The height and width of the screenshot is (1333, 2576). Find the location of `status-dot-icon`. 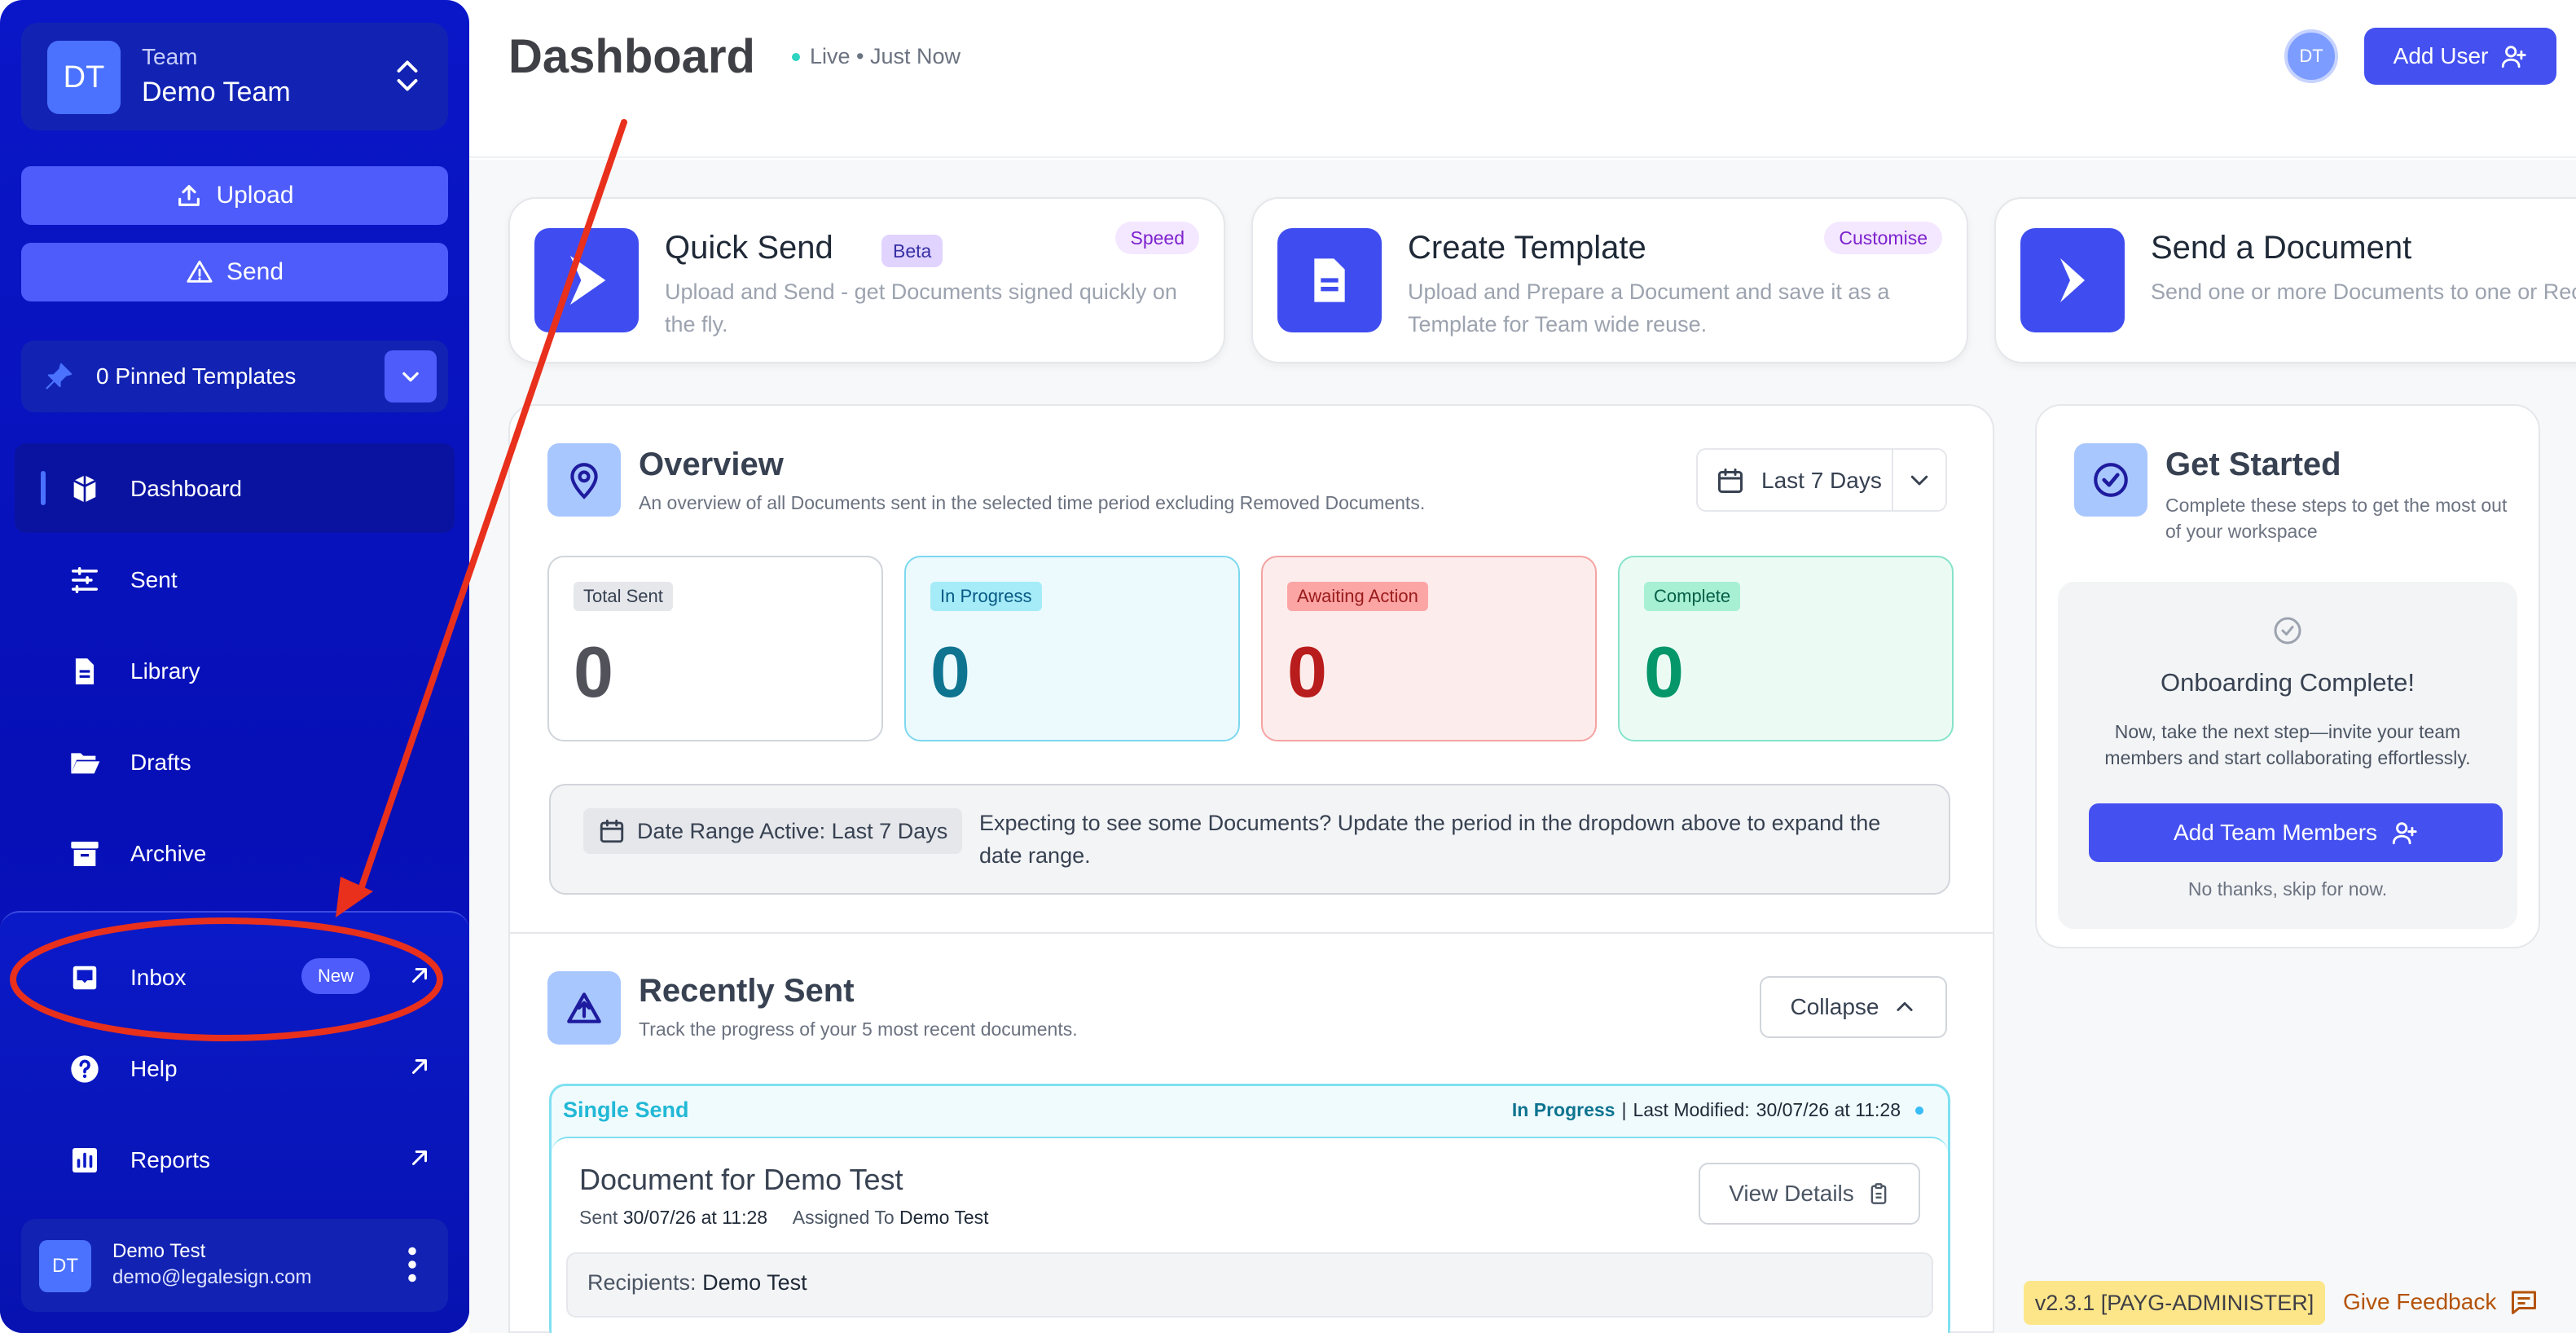

status-dot-icon is located at coordinates (1919, 1110).